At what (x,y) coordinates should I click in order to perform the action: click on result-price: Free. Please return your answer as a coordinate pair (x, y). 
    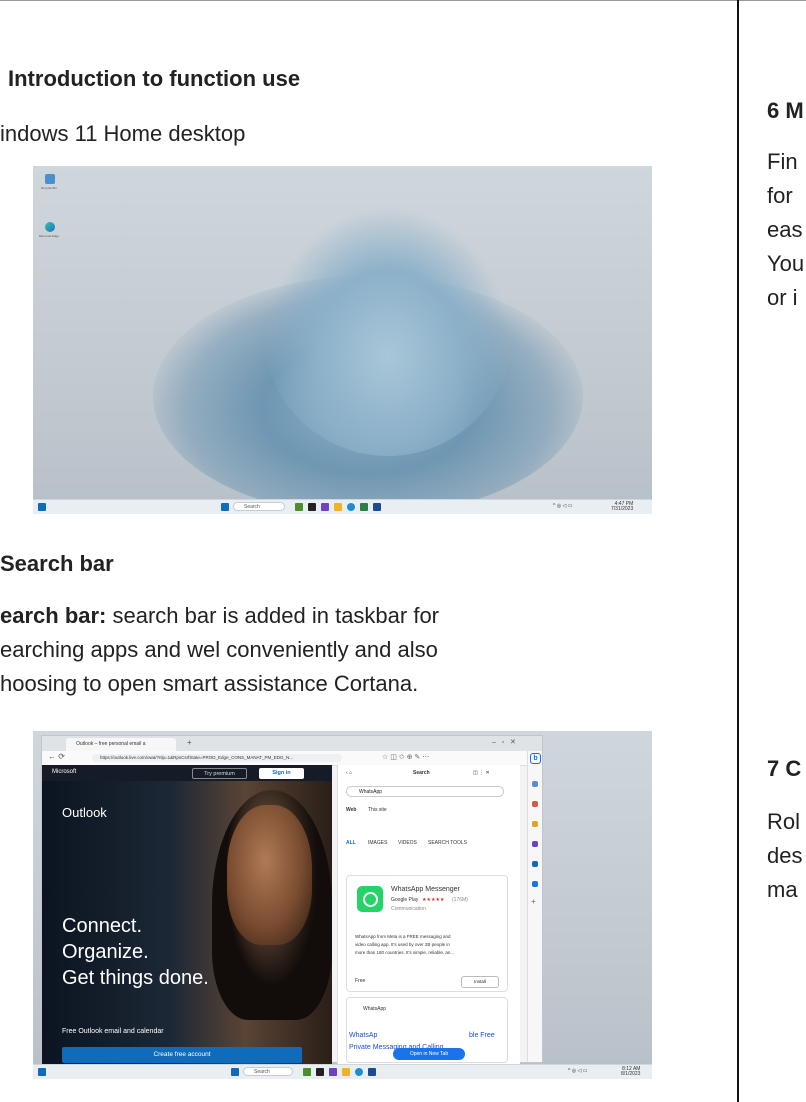
    Looking at the image, I should click on (360, 981).